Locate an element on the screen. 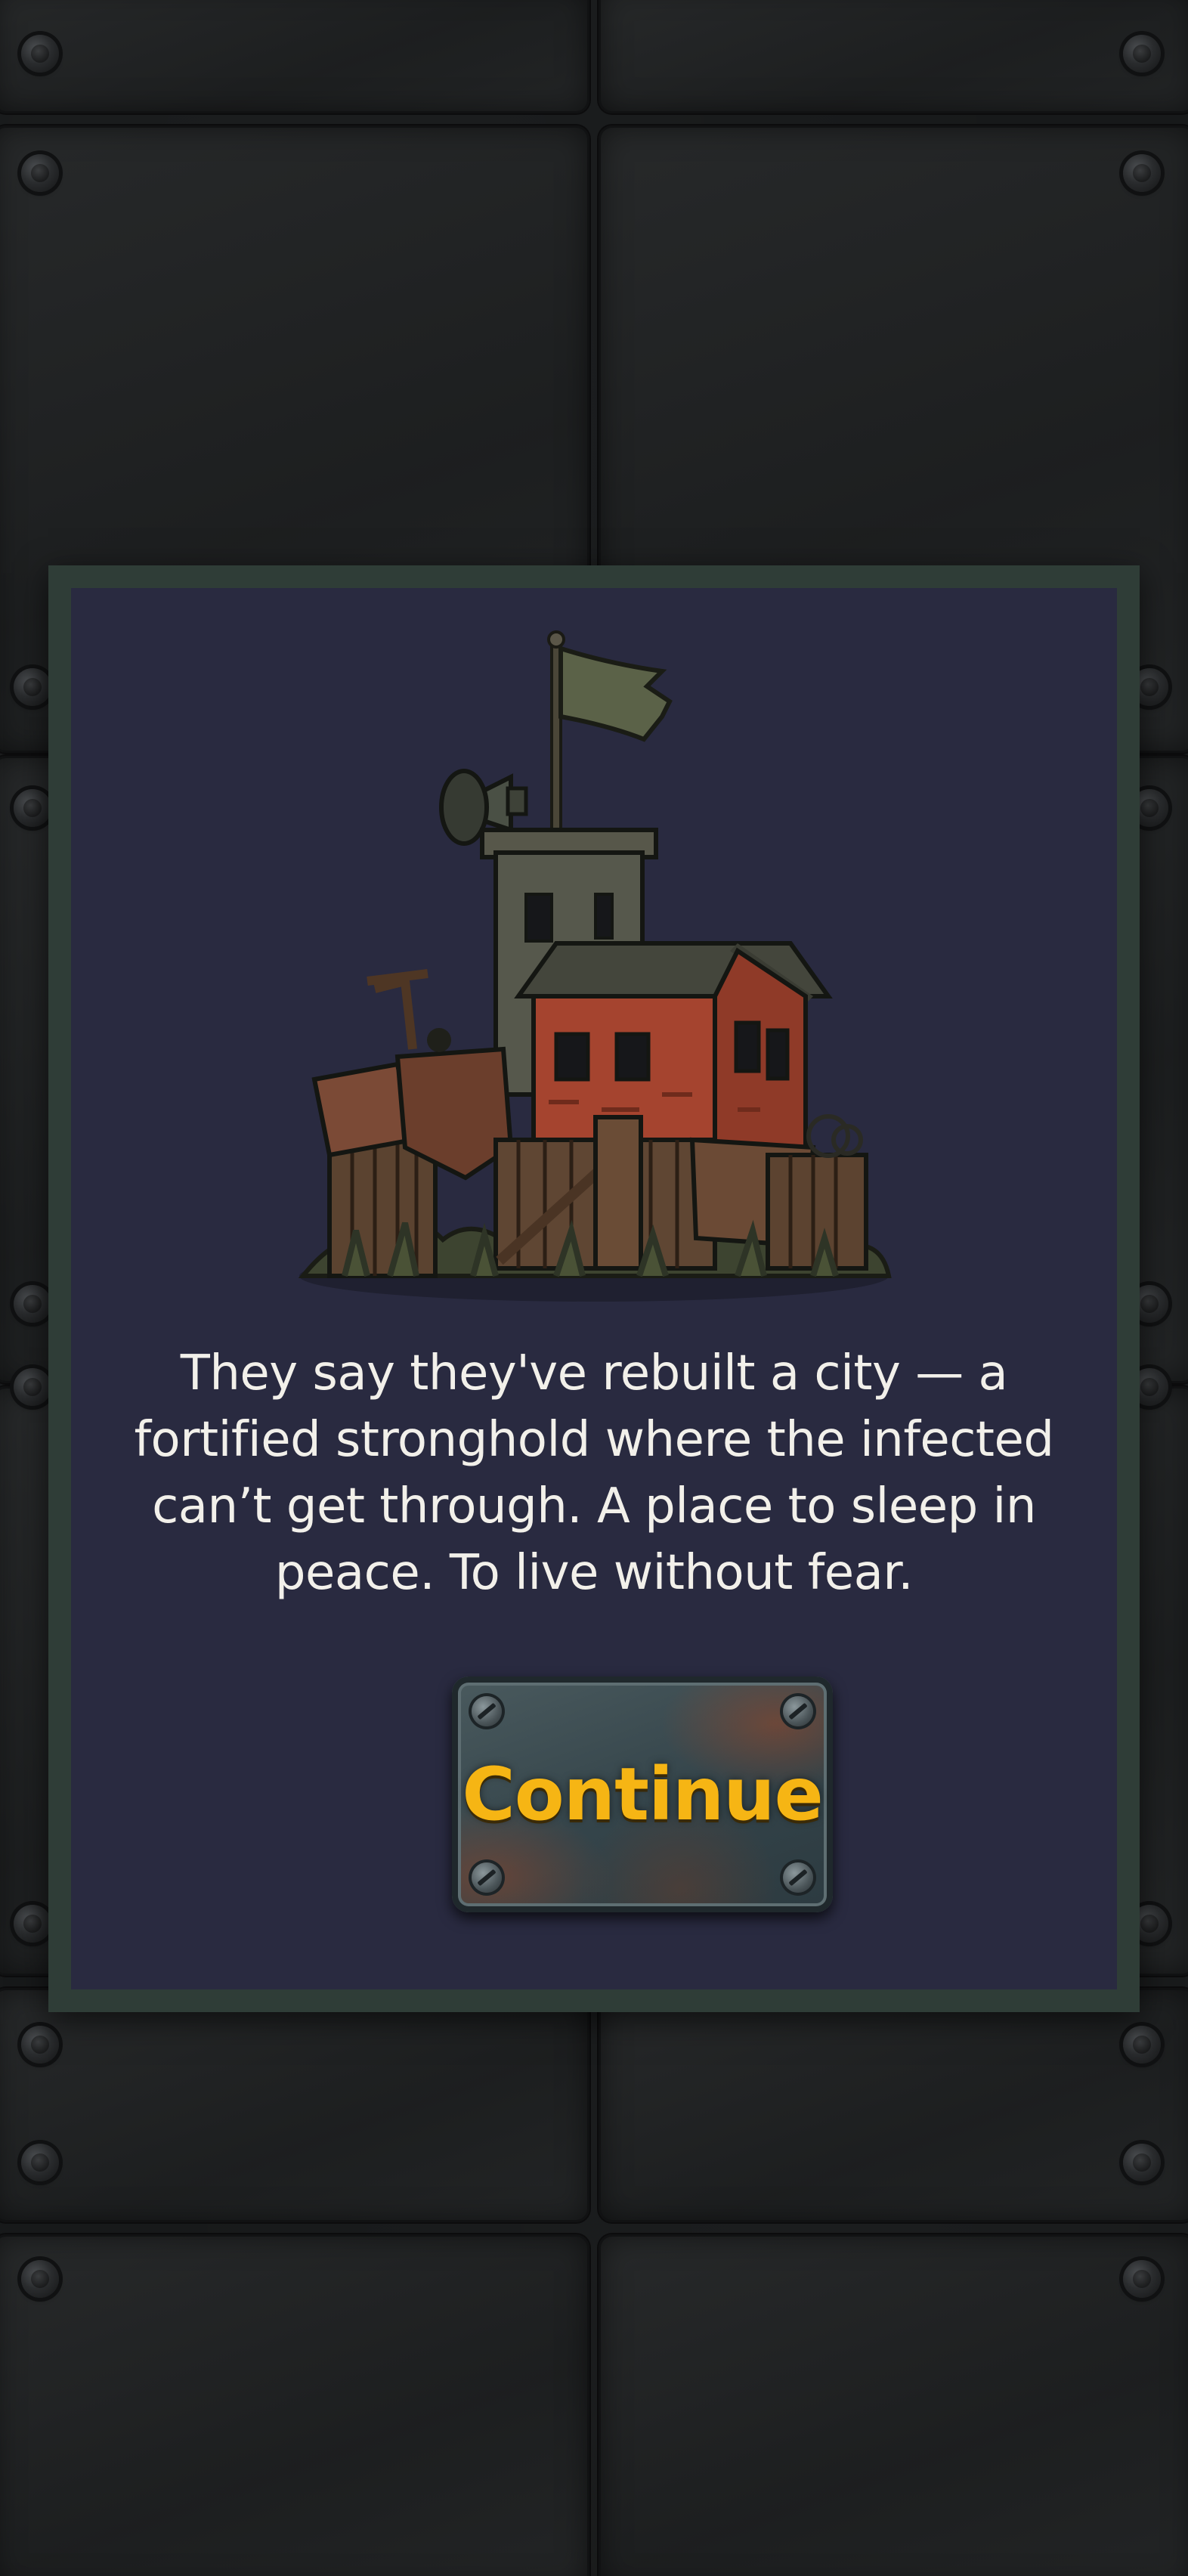  continue-button: Continue is located at coordinates (643, 1794).